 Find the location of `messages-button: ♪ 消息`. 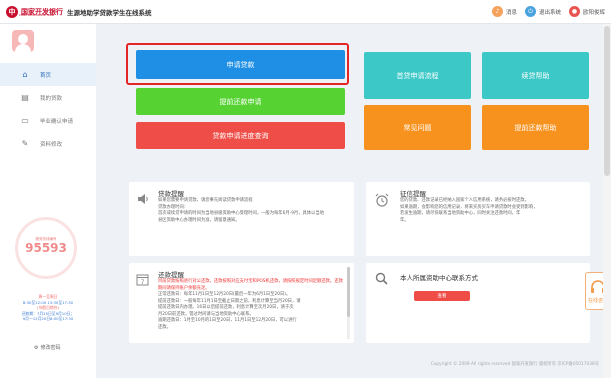

messages-button: ♪ 消息 is located at coordinates (504, 11).